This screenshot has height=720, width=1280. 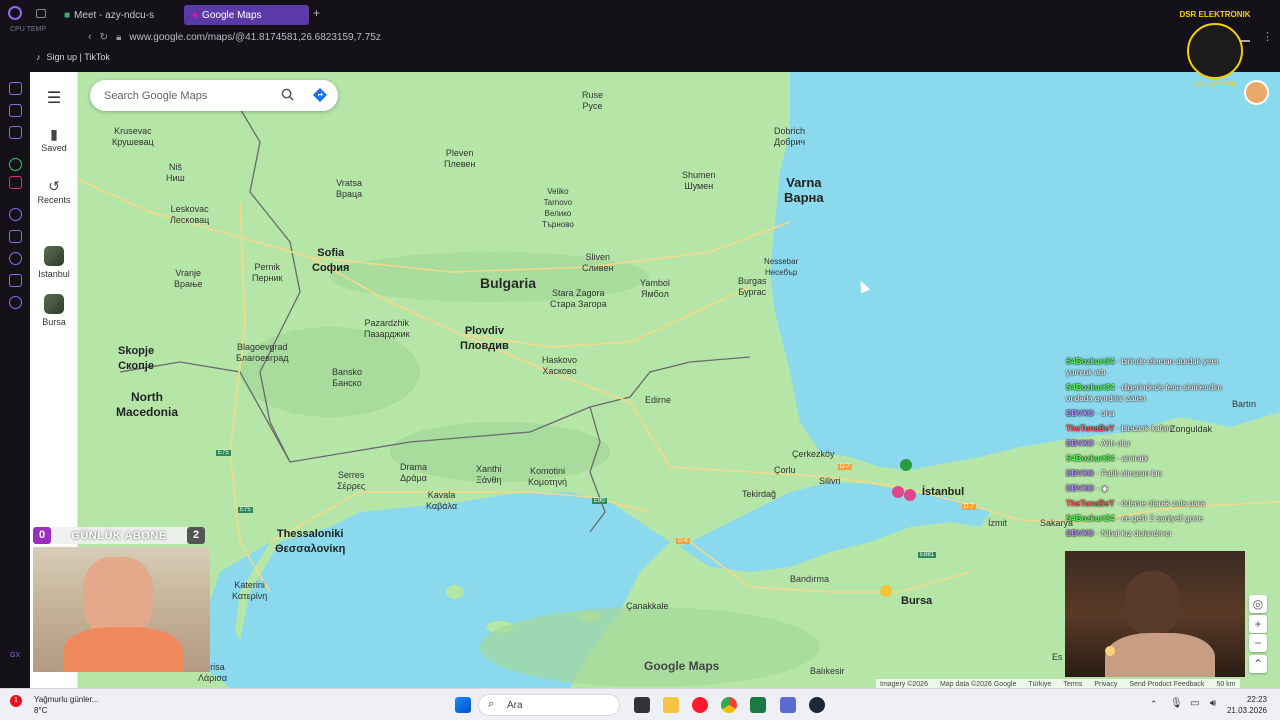 What do you see at coordinates (578, 299) in the screenshot?
I see `city-label: Stara Zagora Стара Загора` at bounding box center [578, 299].